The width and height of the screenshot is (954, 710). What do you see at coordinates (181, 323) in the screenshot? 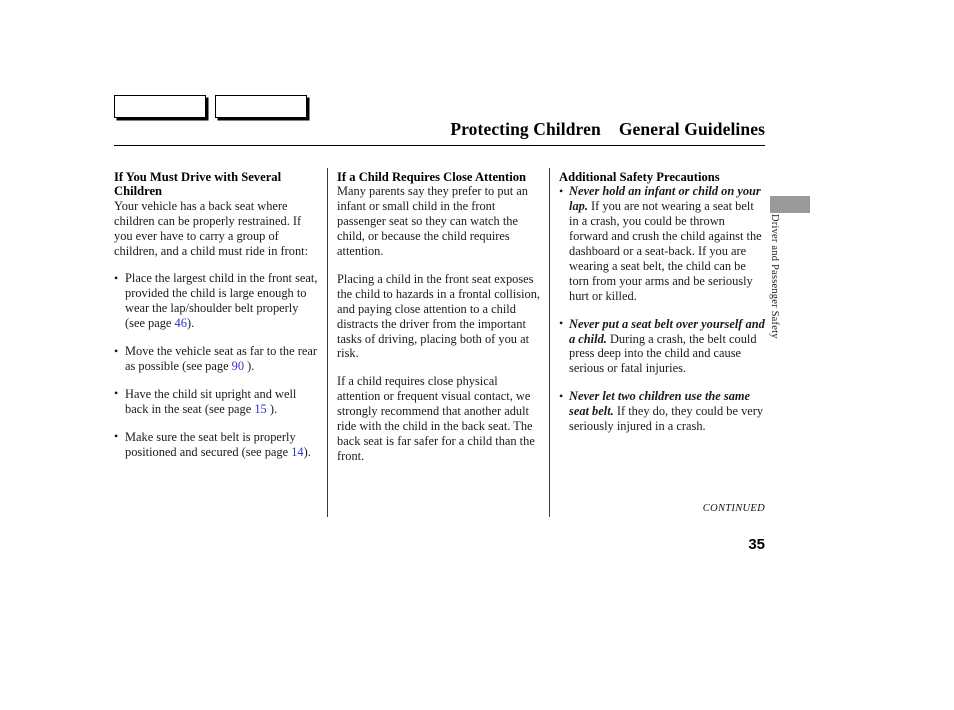
I see `page-reference-link: 46` at bounding box center [181, 323].